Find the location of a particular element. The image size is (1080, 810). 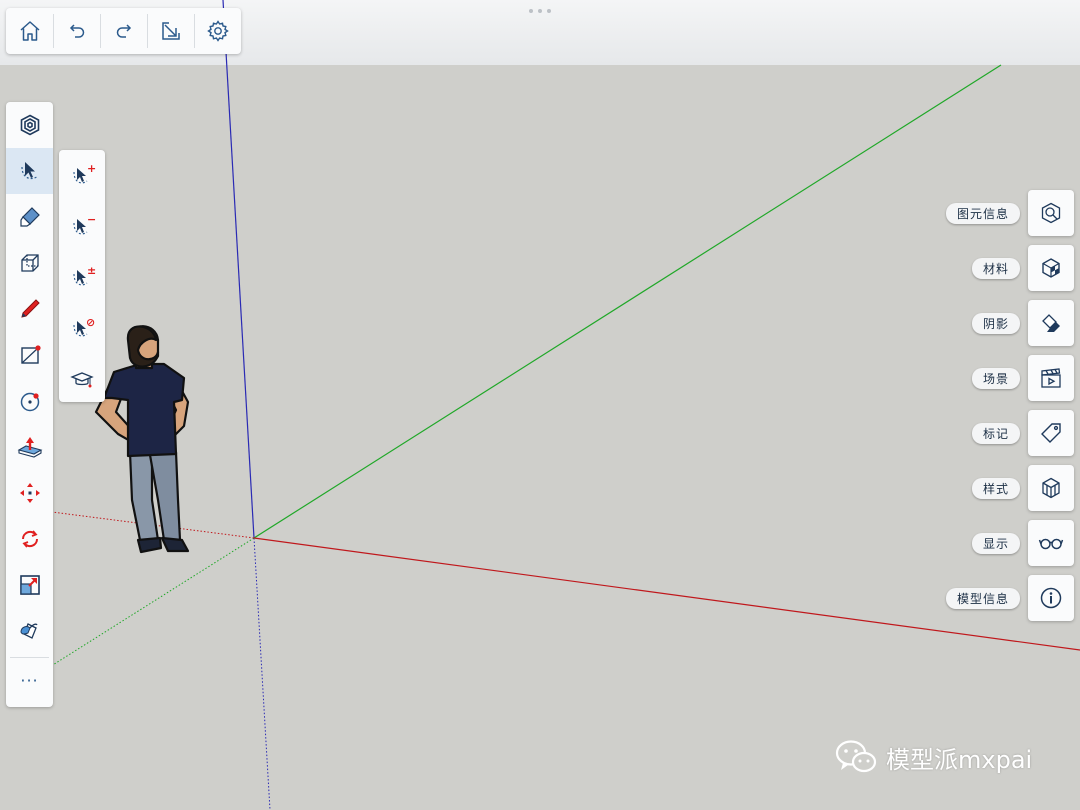

tags-icon is located at coordinates (1051, 433).